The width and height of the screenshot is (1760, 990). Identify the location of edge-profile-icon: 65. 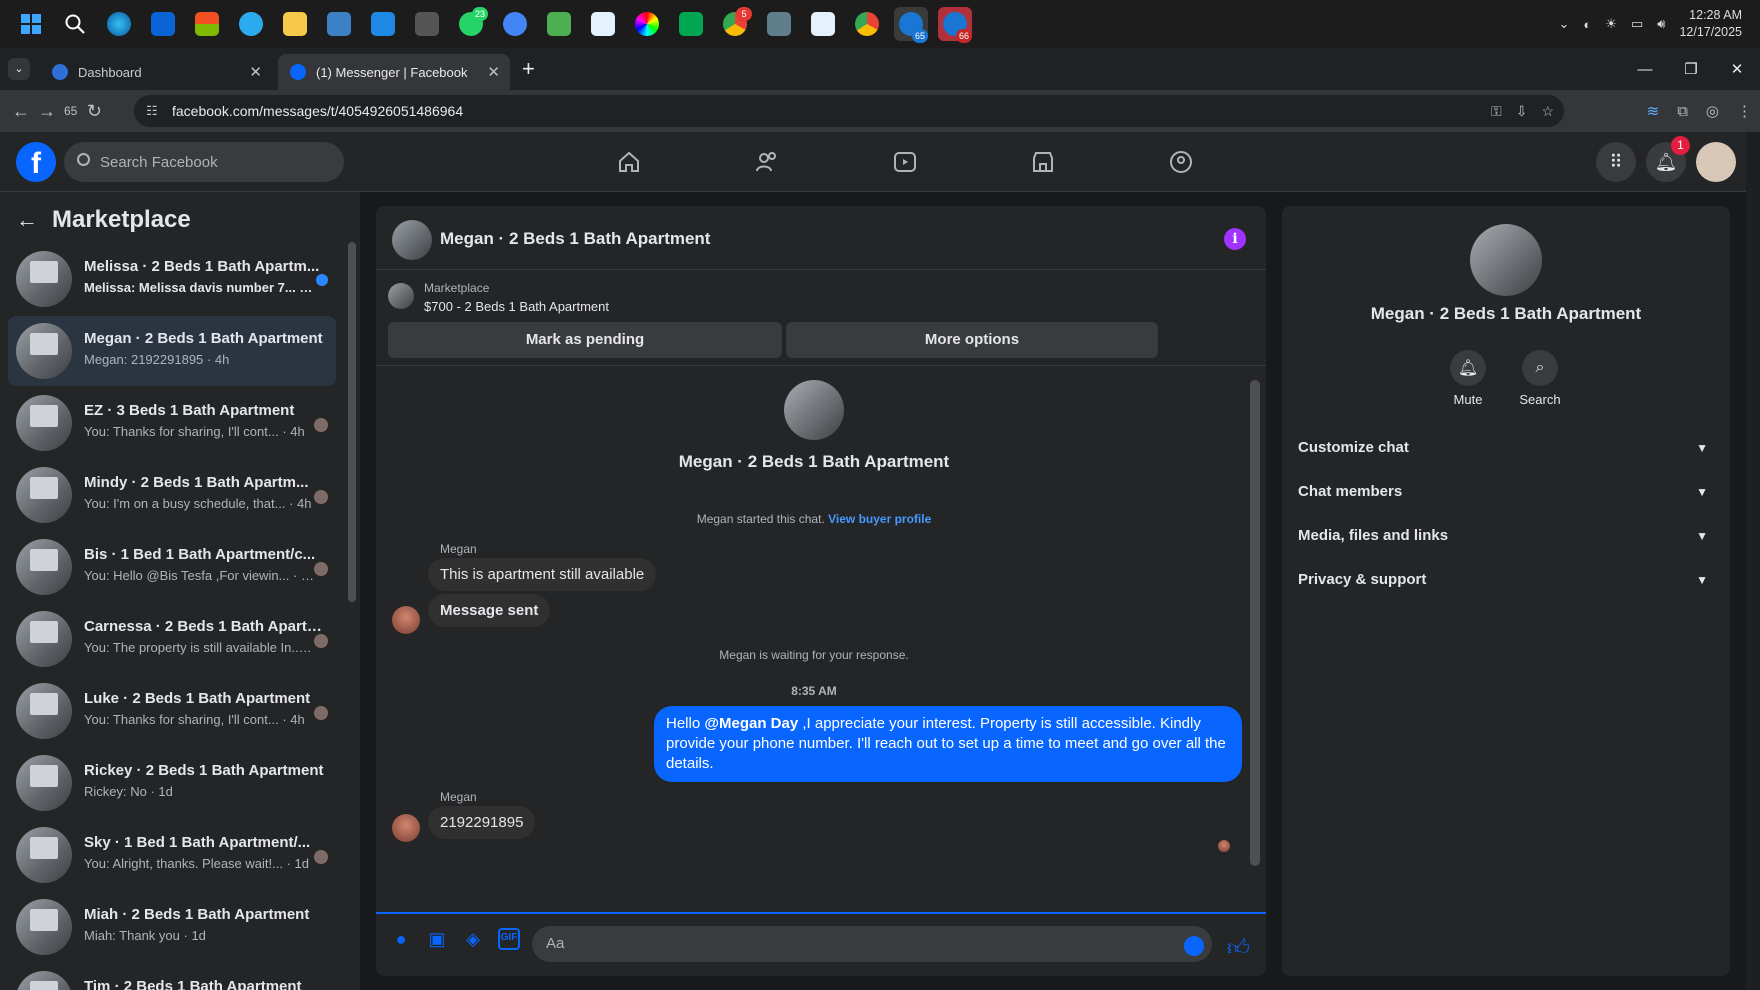
(911, 25).